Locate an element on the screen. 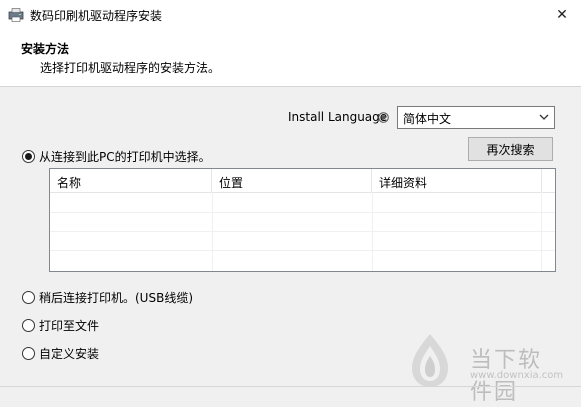  option-select-connected: 从连接到此PC的打印机中选择。 is located at coordinates (116, 156).